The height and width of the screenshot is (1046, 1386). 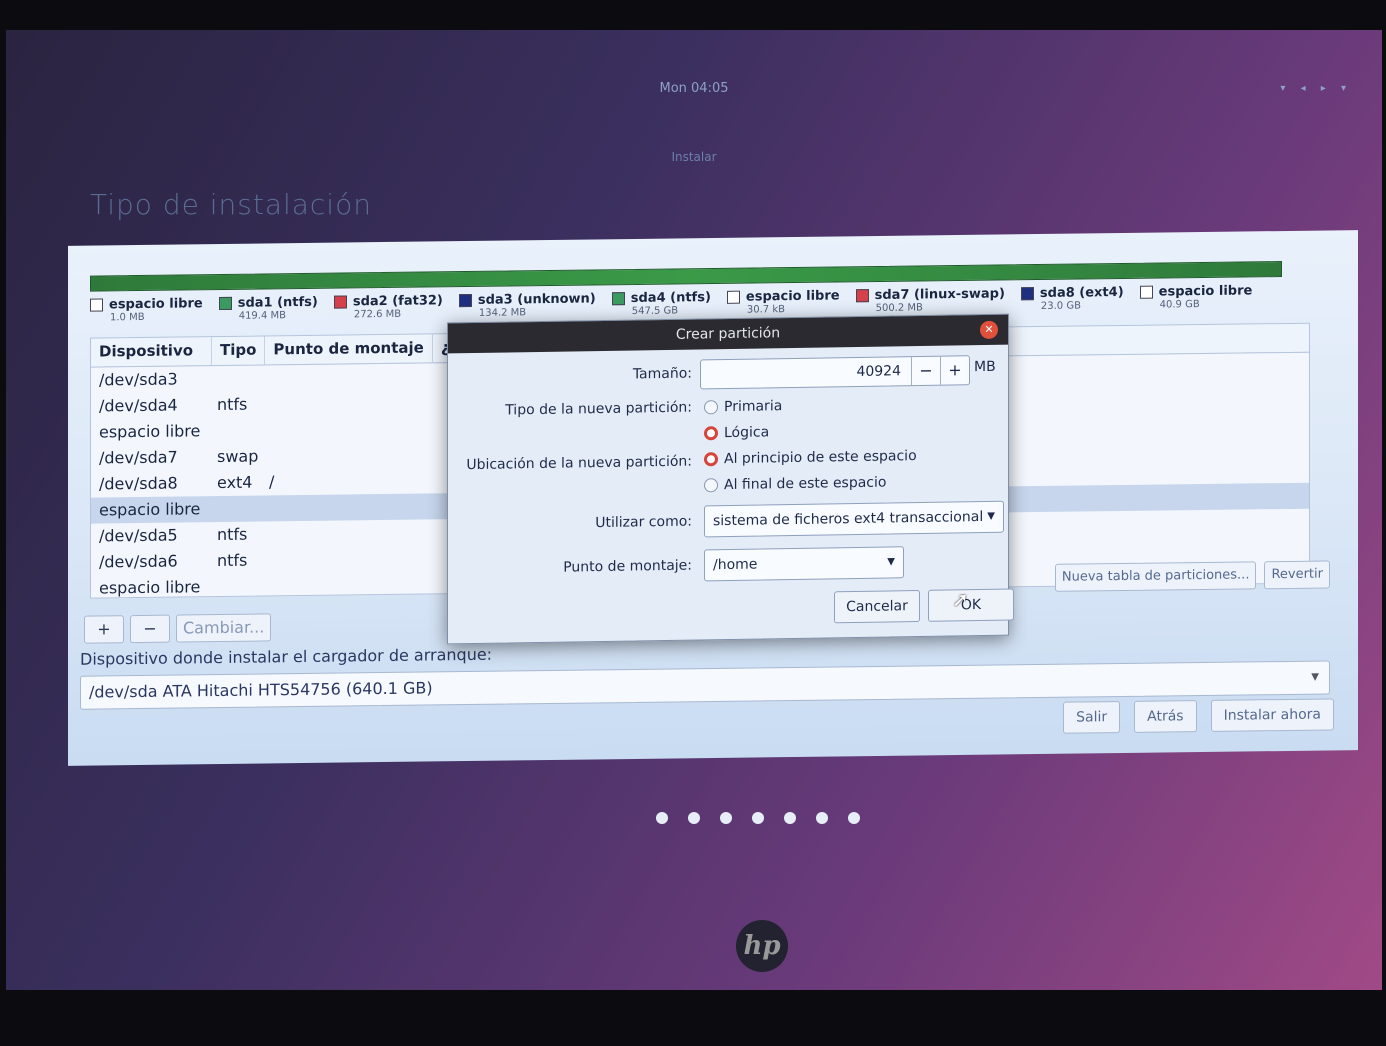 What do you see at coordinates (670, 298) in the screenshot?
I see `legend-label: sda4 (ntfs)` at bounding box center [670, 298].